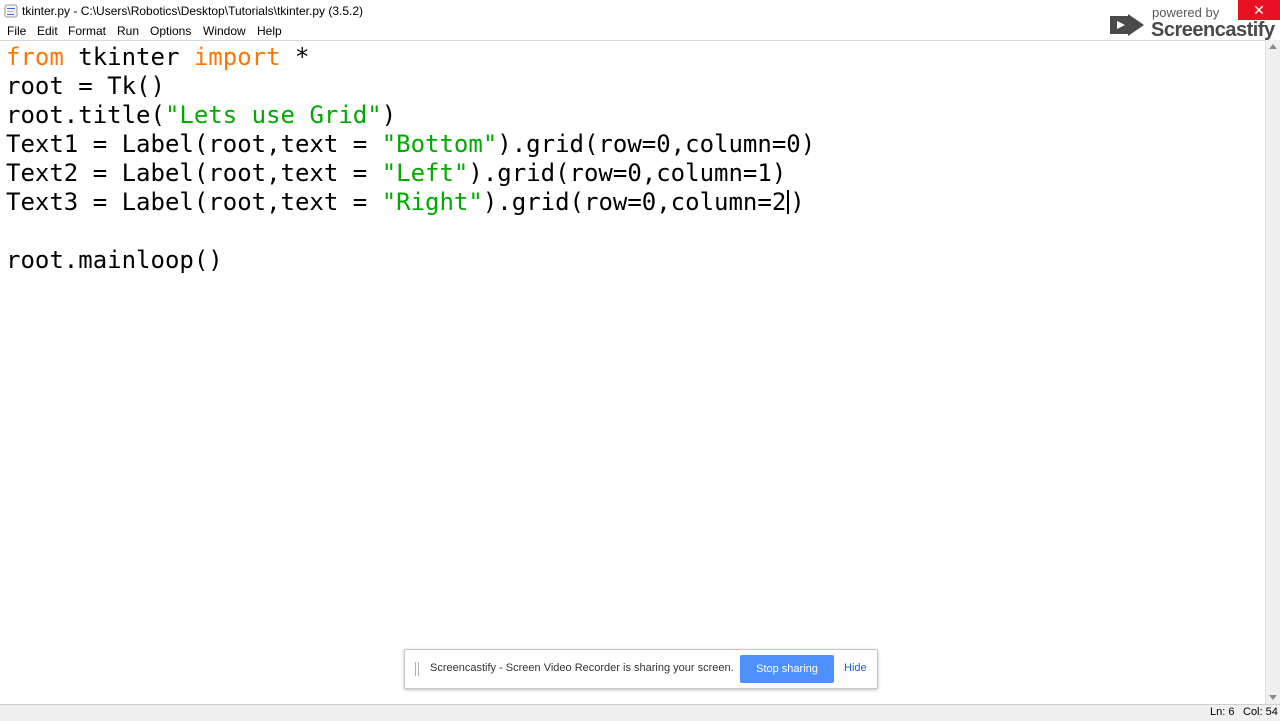 The height and width of the screenshot is (721, 1280). Describe the element at coordinates (194, 202) in the screenshot. I see `code-text: Text3 = Label(root,text =` at that location.